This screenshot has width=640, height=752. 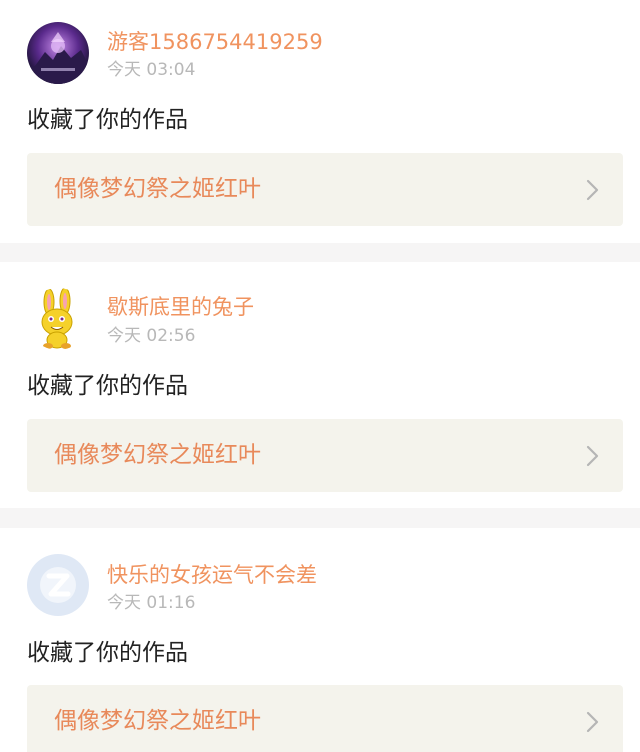 What do you see at coordinates (151, 70) in the screenshot?
I see `timestamp: 今天 03:04` at bounding box center [151, 70].